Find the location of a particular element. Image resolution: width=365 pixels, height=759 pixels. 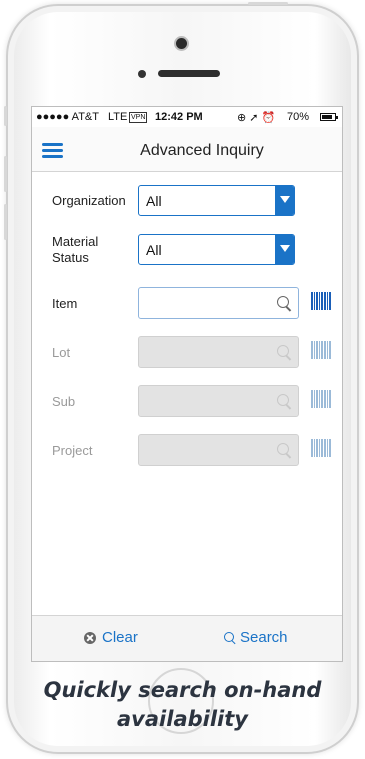

organization-value: All is located at coordinates (154, 201).